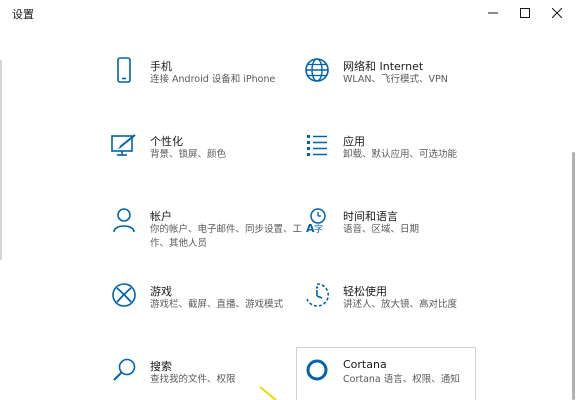  Describe the element at coordinates (161, 366) in the screenshot. I see `tile-name: 搜索` at that location.